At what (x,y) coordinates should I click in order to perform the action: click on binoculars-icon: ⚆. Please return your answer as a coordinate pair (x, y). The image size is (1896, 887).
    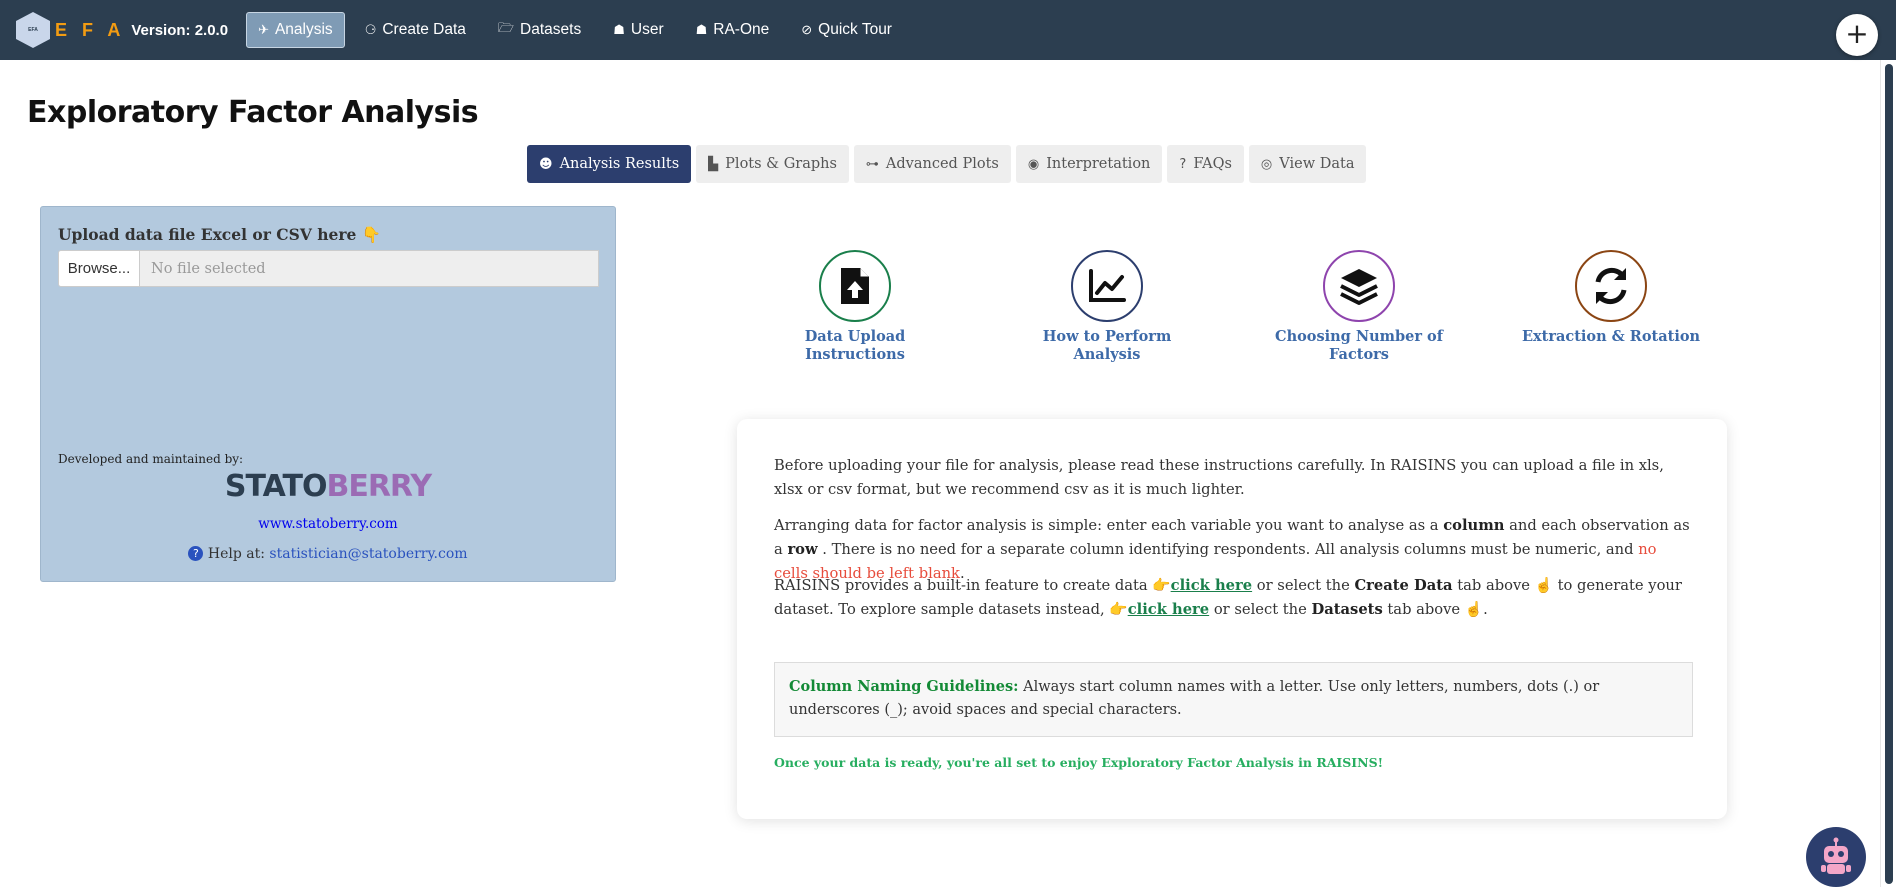
    Looking at the image, I should click on (370, 29).